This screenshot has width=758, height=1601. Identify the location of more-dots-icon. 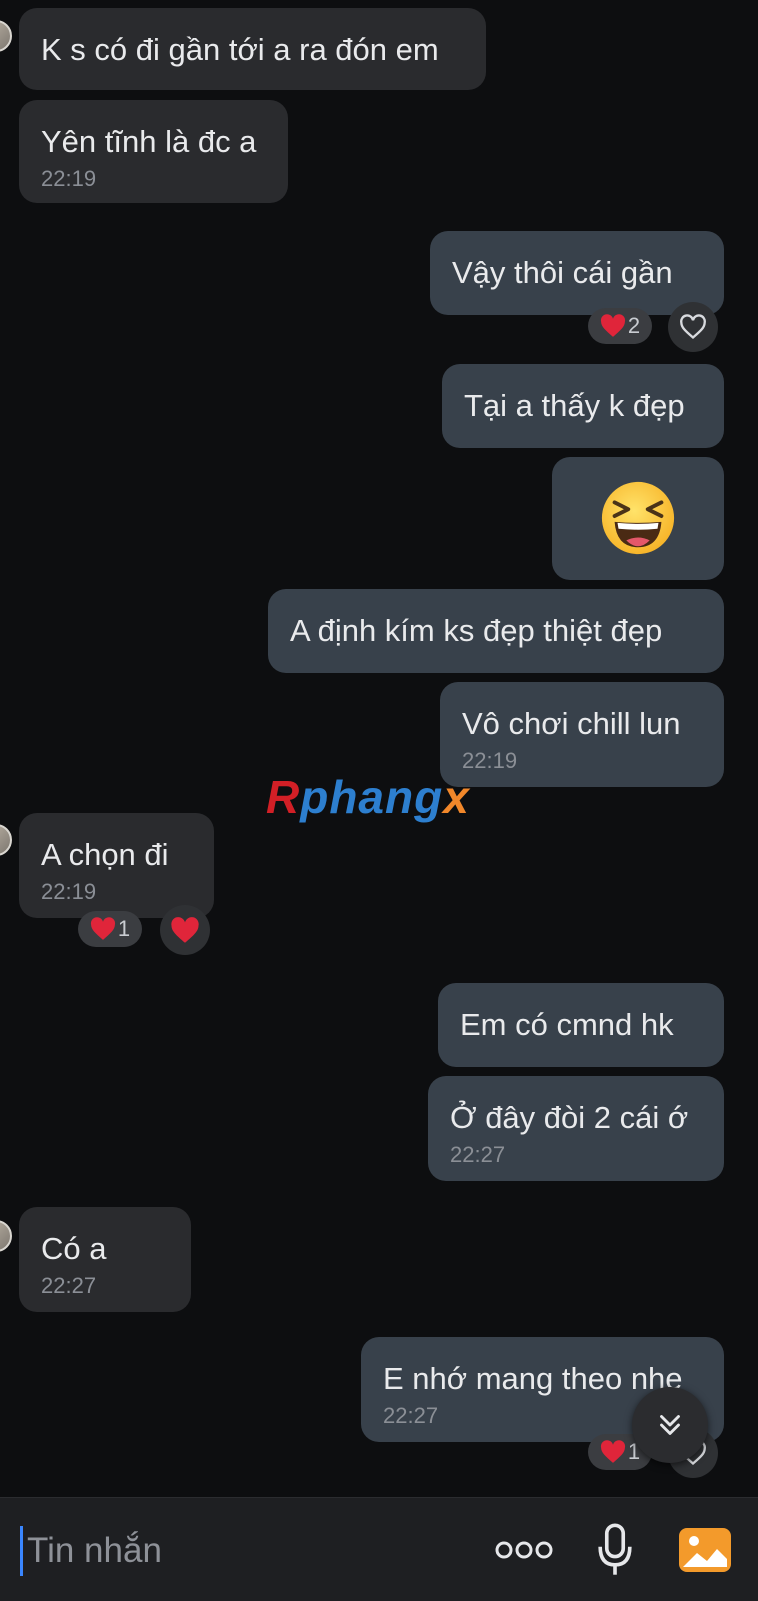
(524, 1550).